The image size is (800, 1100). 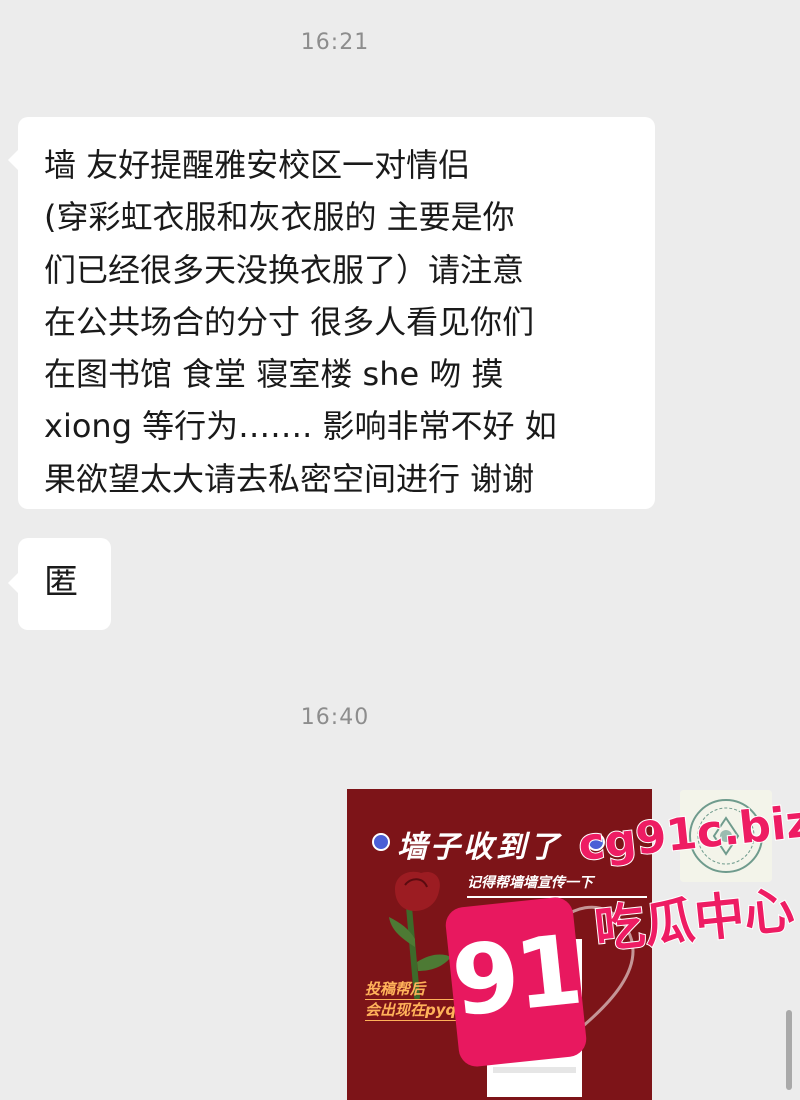 What do you see at coordinates (515, 976) in the screenshot?
I see `watermark-badge-text: 91` at bounding box center [515, 976].